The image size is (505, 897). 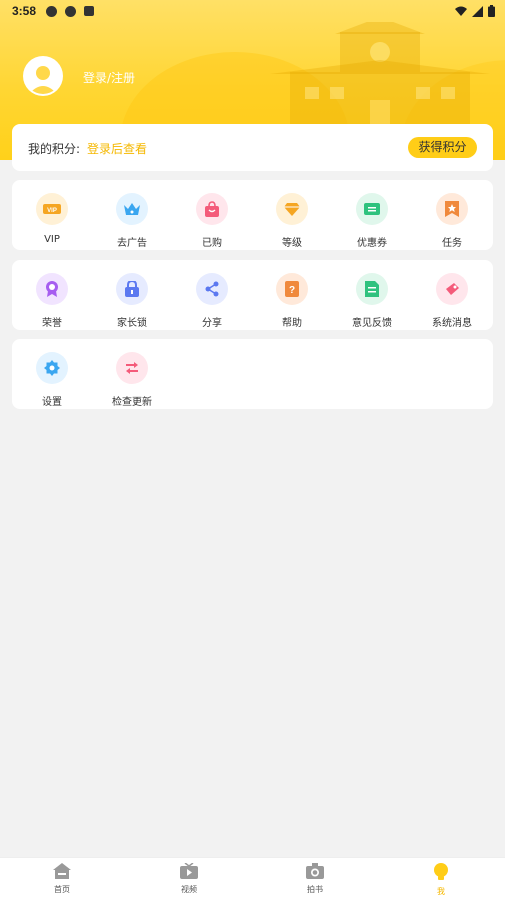 I want to click on grid-item-shopping-bag: 已购, so click(x=212, y=221).